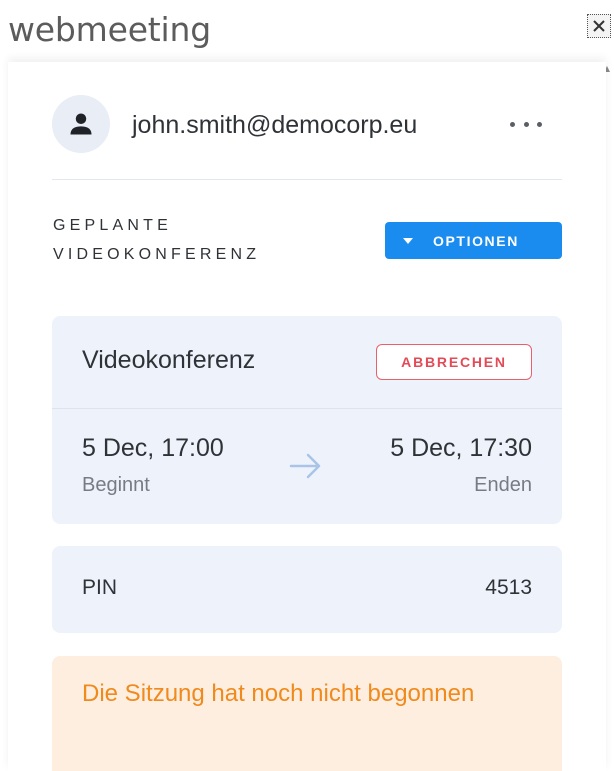 This screenshot has height=771, width=614. I want to click on divider, so click(307, 179).